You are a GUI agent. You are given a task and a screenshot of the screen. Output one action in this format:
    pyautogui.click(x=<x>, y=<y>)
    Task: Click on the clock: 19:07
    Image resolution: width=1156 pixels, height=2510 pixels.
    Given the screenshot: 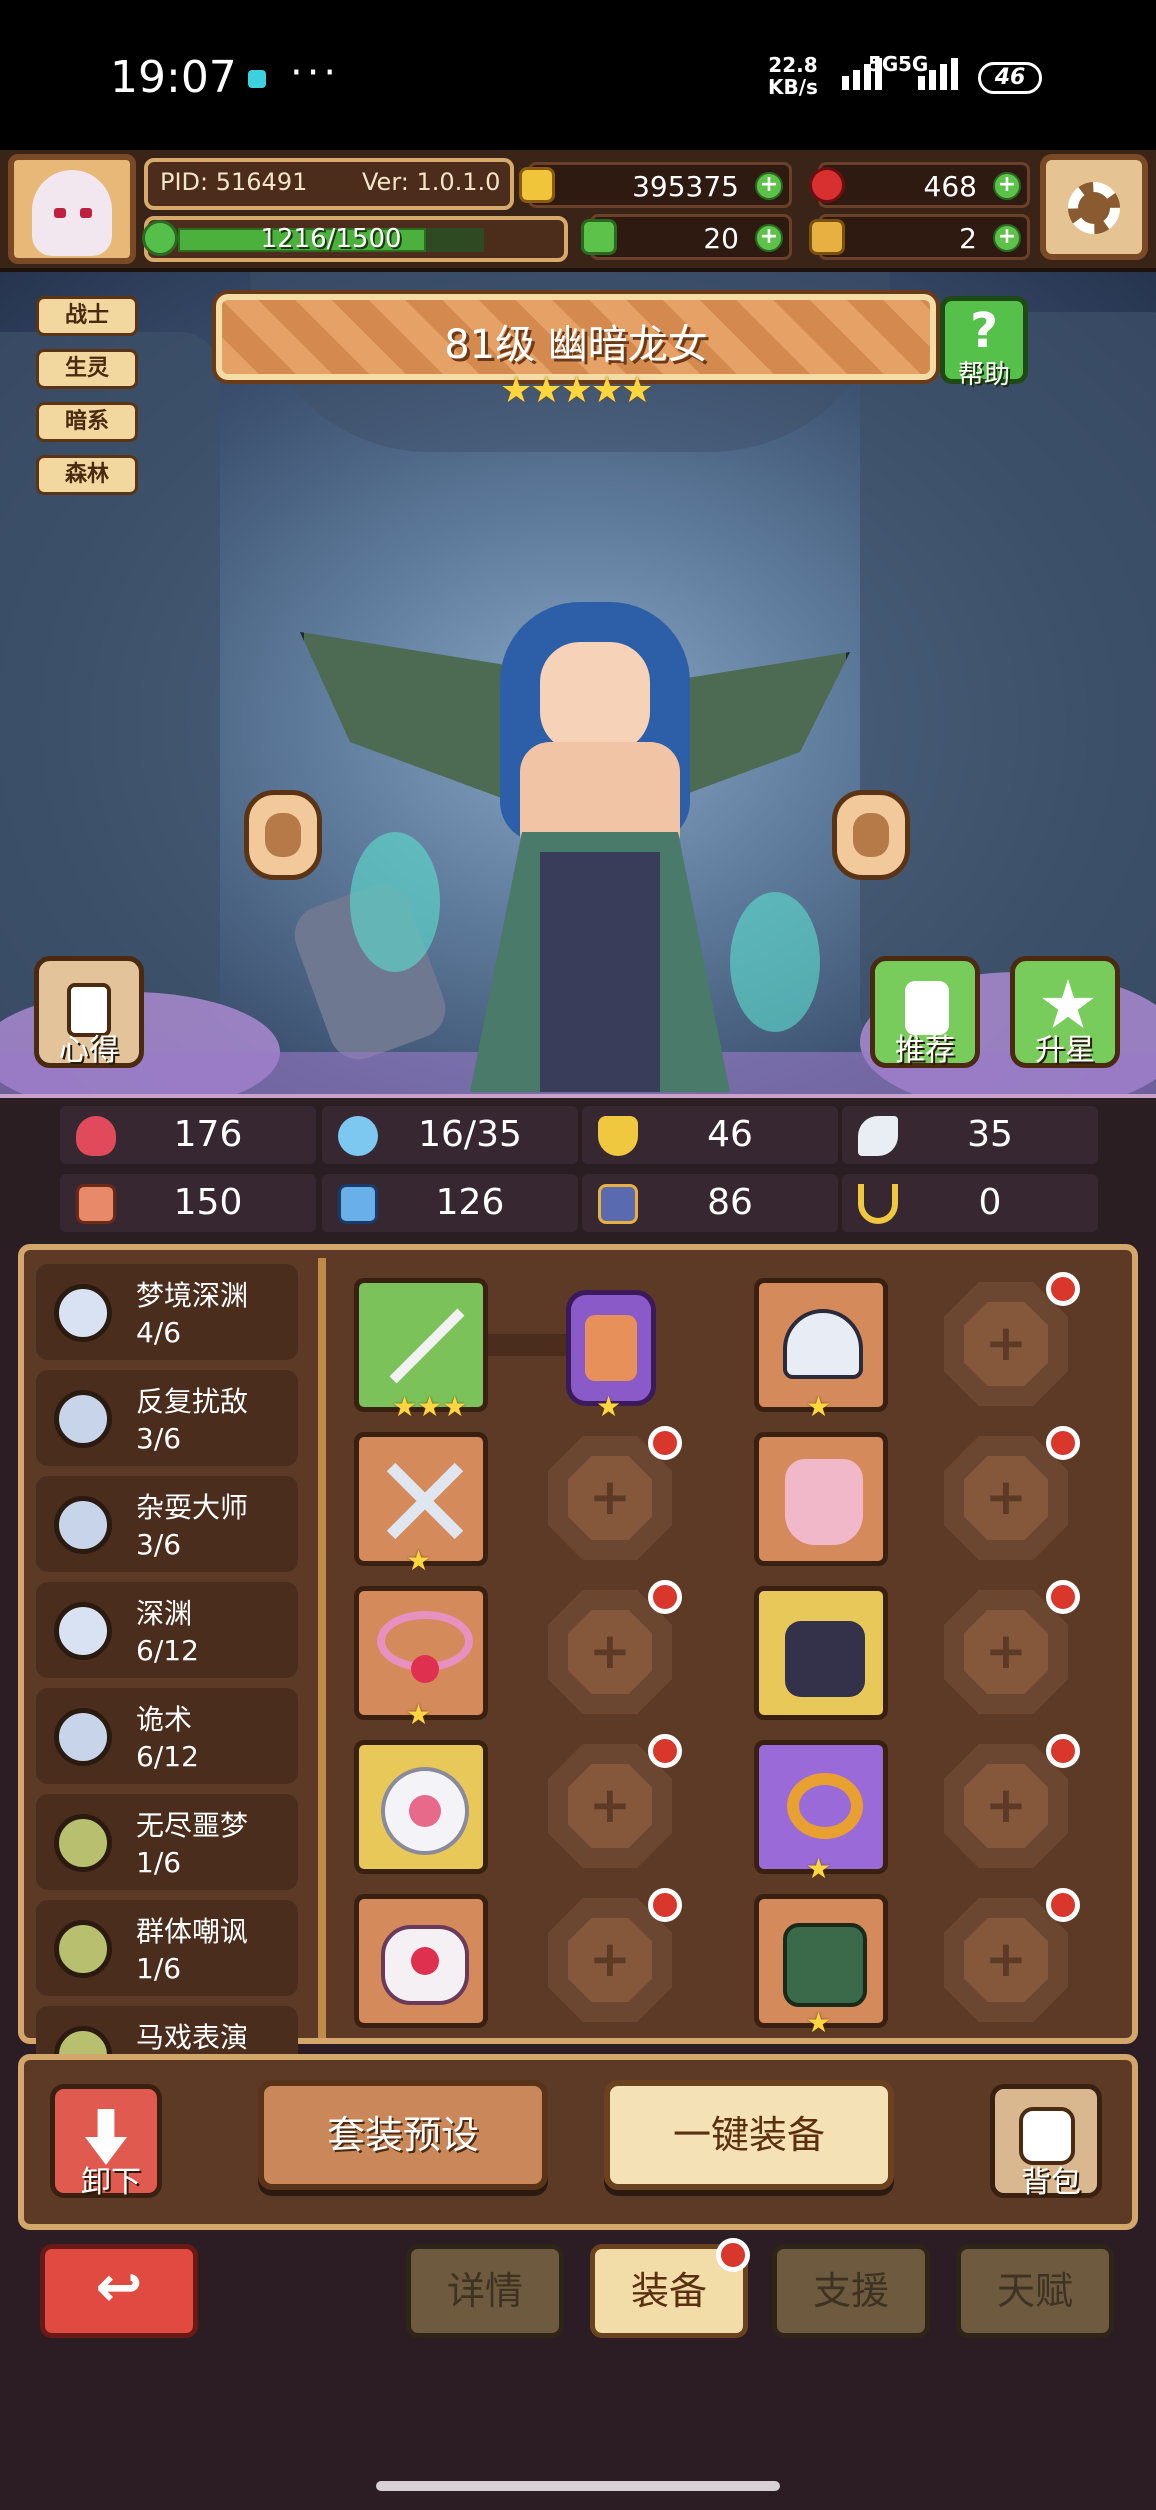 What is the action you would take?
    pyautogui.click(x=173, y=77)
    